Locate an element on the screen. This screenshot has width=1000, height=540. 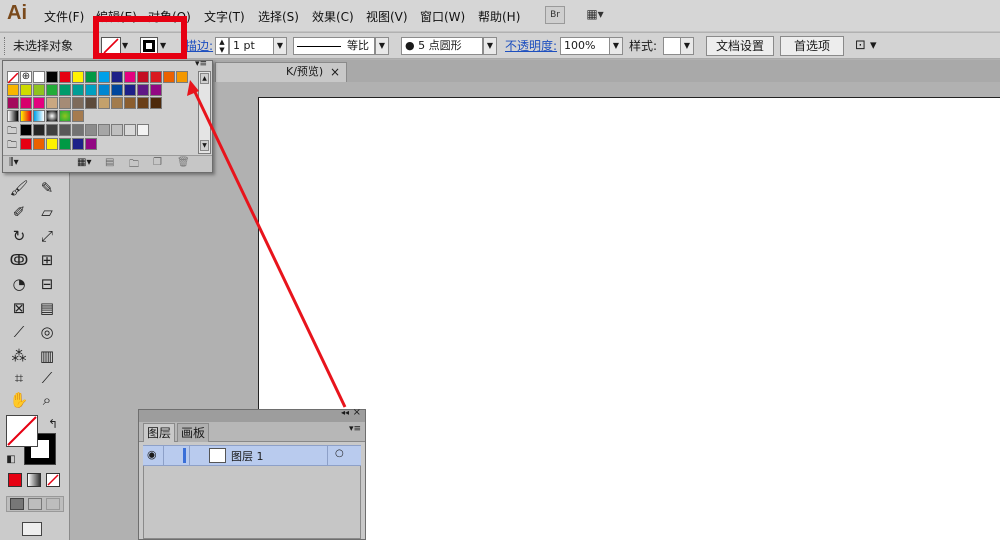
layer-target-icon: ○ is located at coordinates (339, 453).